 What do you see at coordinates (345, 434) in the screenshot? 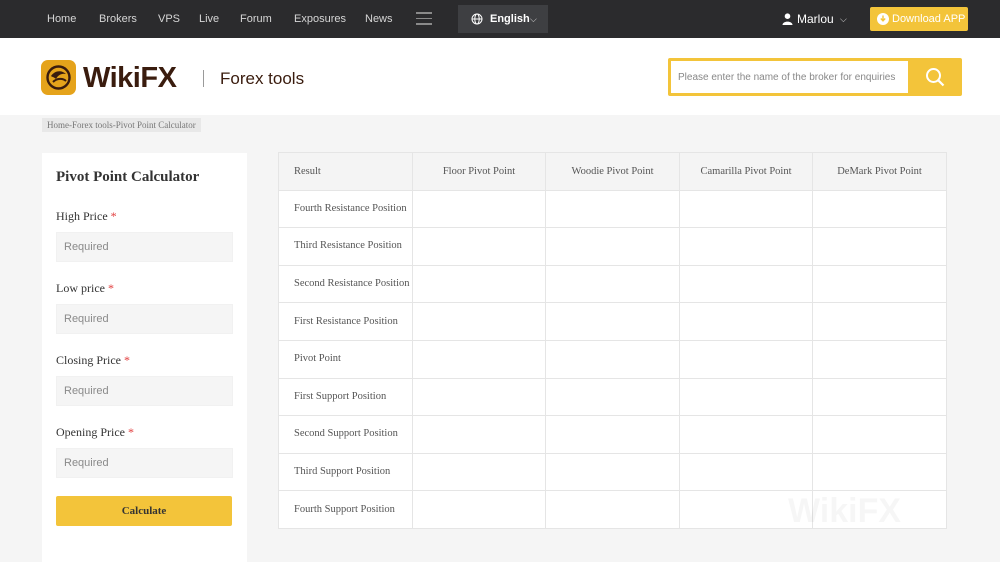
I see `row-label: Second Support Position` at bounding box center [345, 434].